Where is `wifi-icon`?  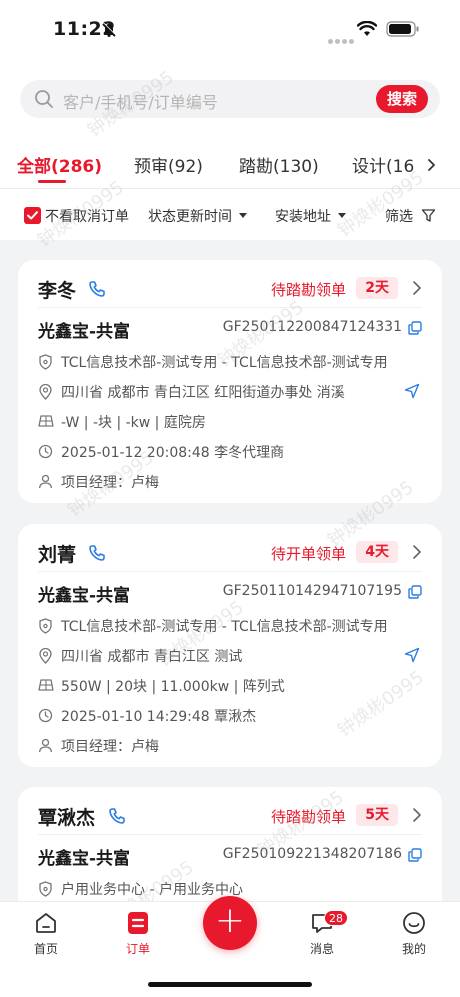 wifi-icon is located at coordinates (367, 30).